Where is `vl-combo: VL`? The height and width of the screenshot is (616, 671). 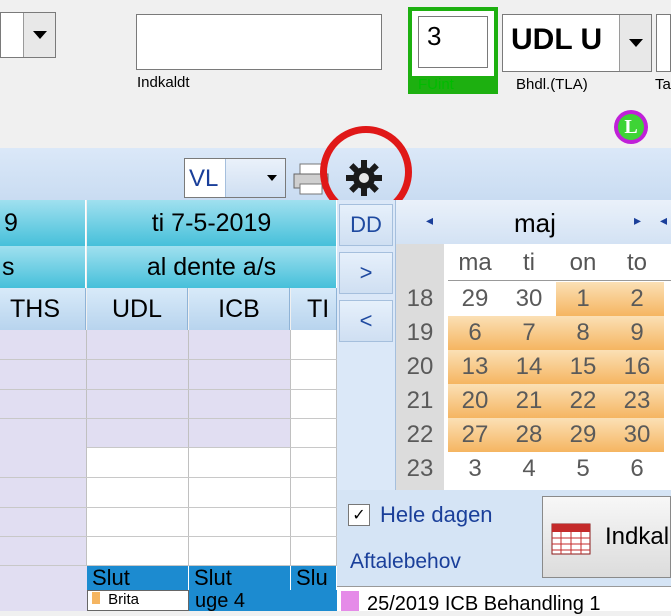
vl-combo: VL is located at coordinates (235, 178).